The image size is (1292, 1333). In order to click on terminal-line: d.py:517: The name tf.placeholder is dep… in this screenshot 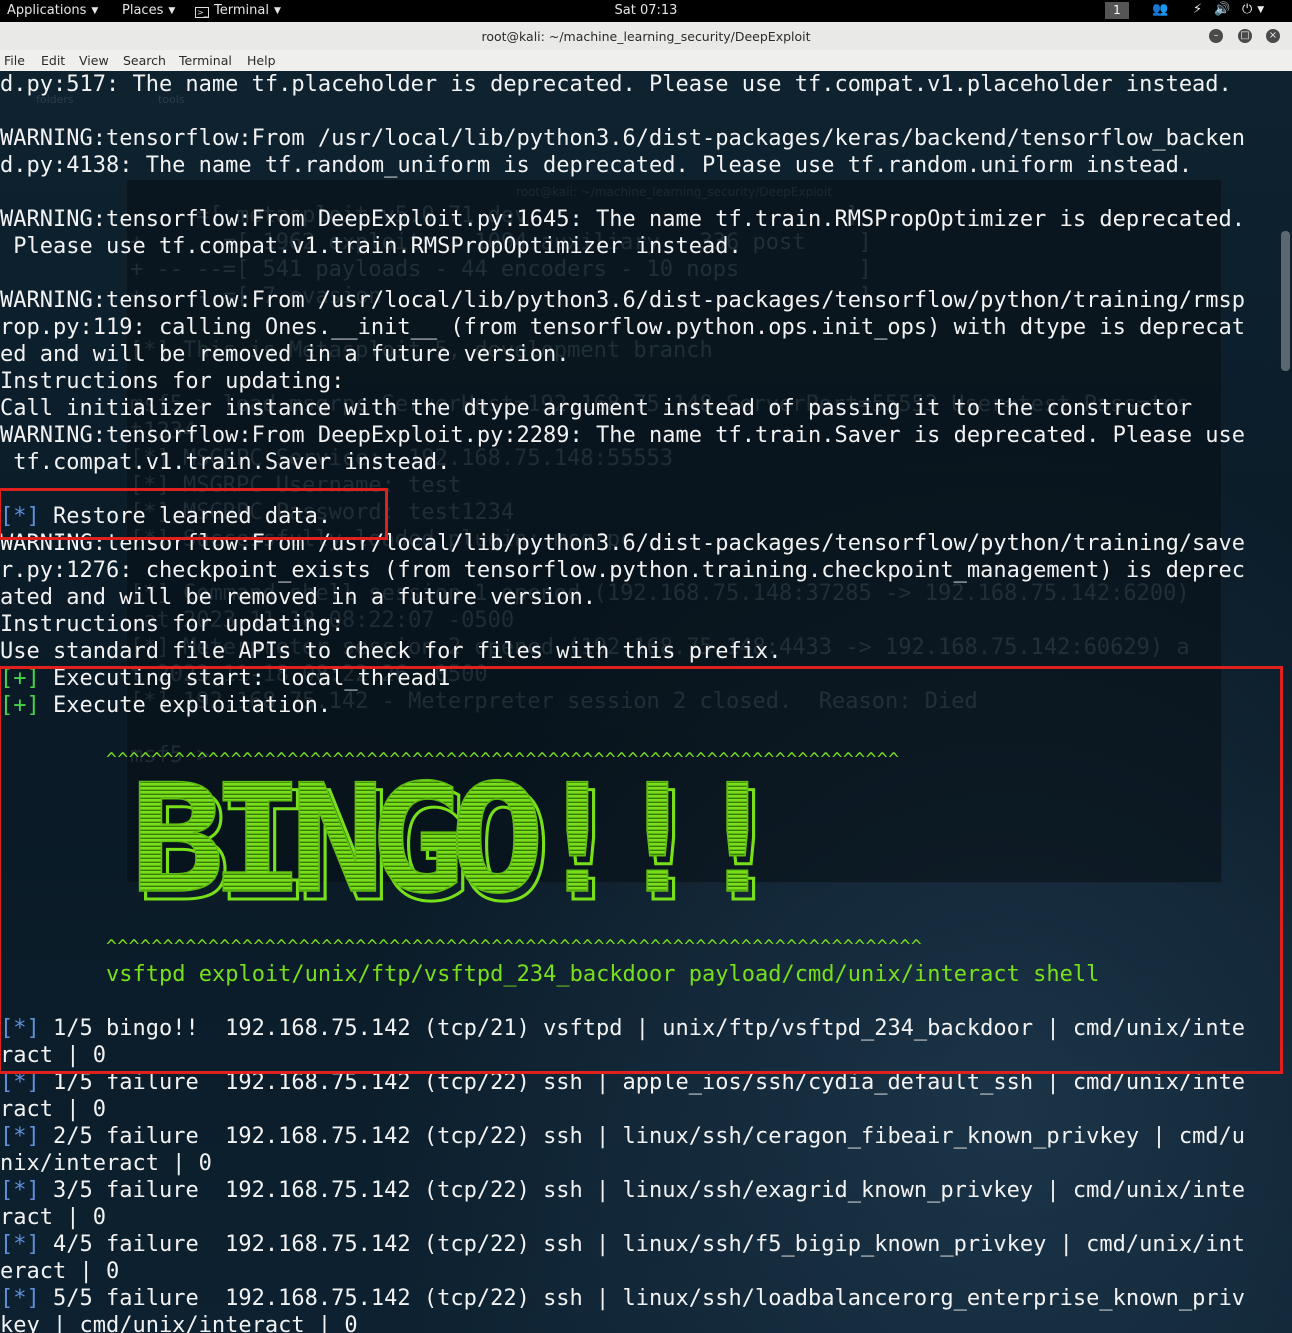, I will do `click(616, 84)`.